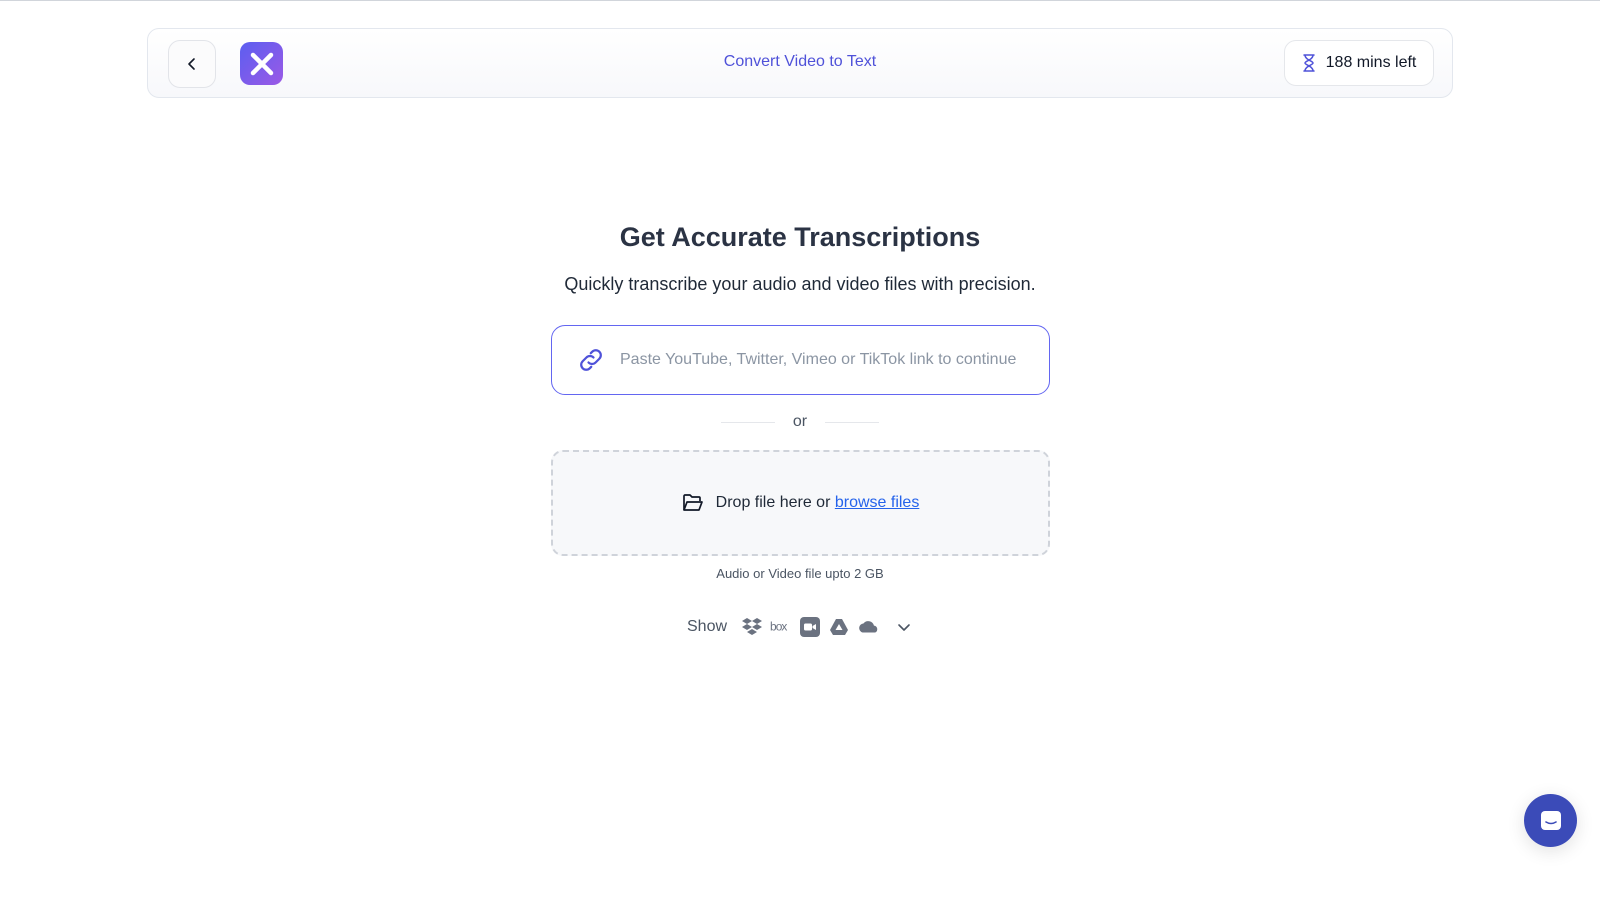  I want to click on chevron-down-icon, so click(904, 627).